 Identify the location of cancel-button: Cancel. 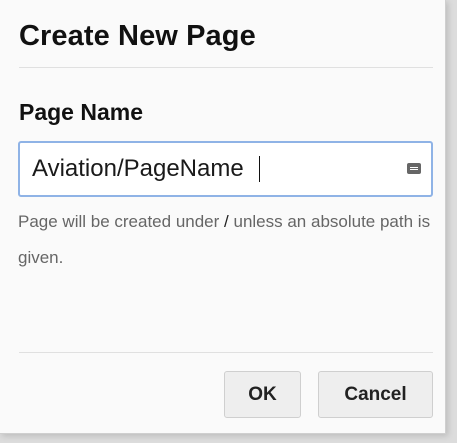
(375, 394).